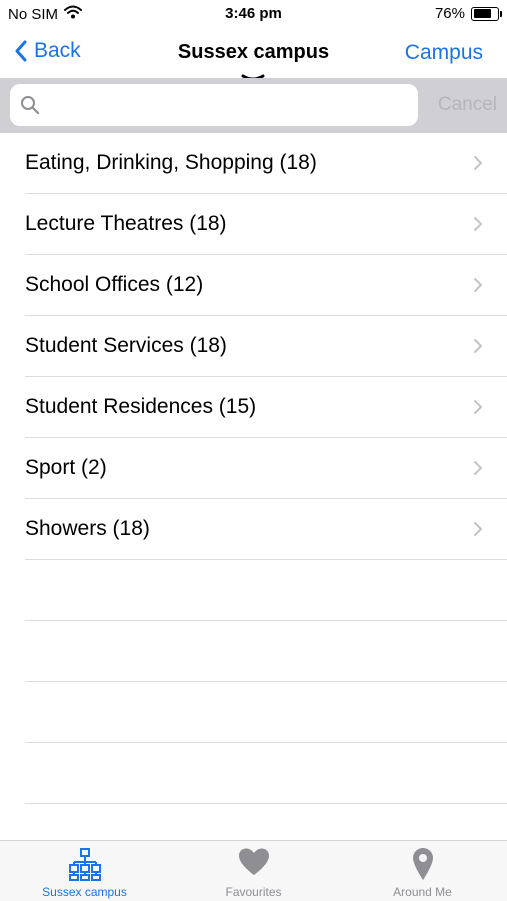 This screenshot has height=901, width=507. Describe the element at coordinates (444, 53) in the screenshot. I see `campus-button: Campus` at that location.